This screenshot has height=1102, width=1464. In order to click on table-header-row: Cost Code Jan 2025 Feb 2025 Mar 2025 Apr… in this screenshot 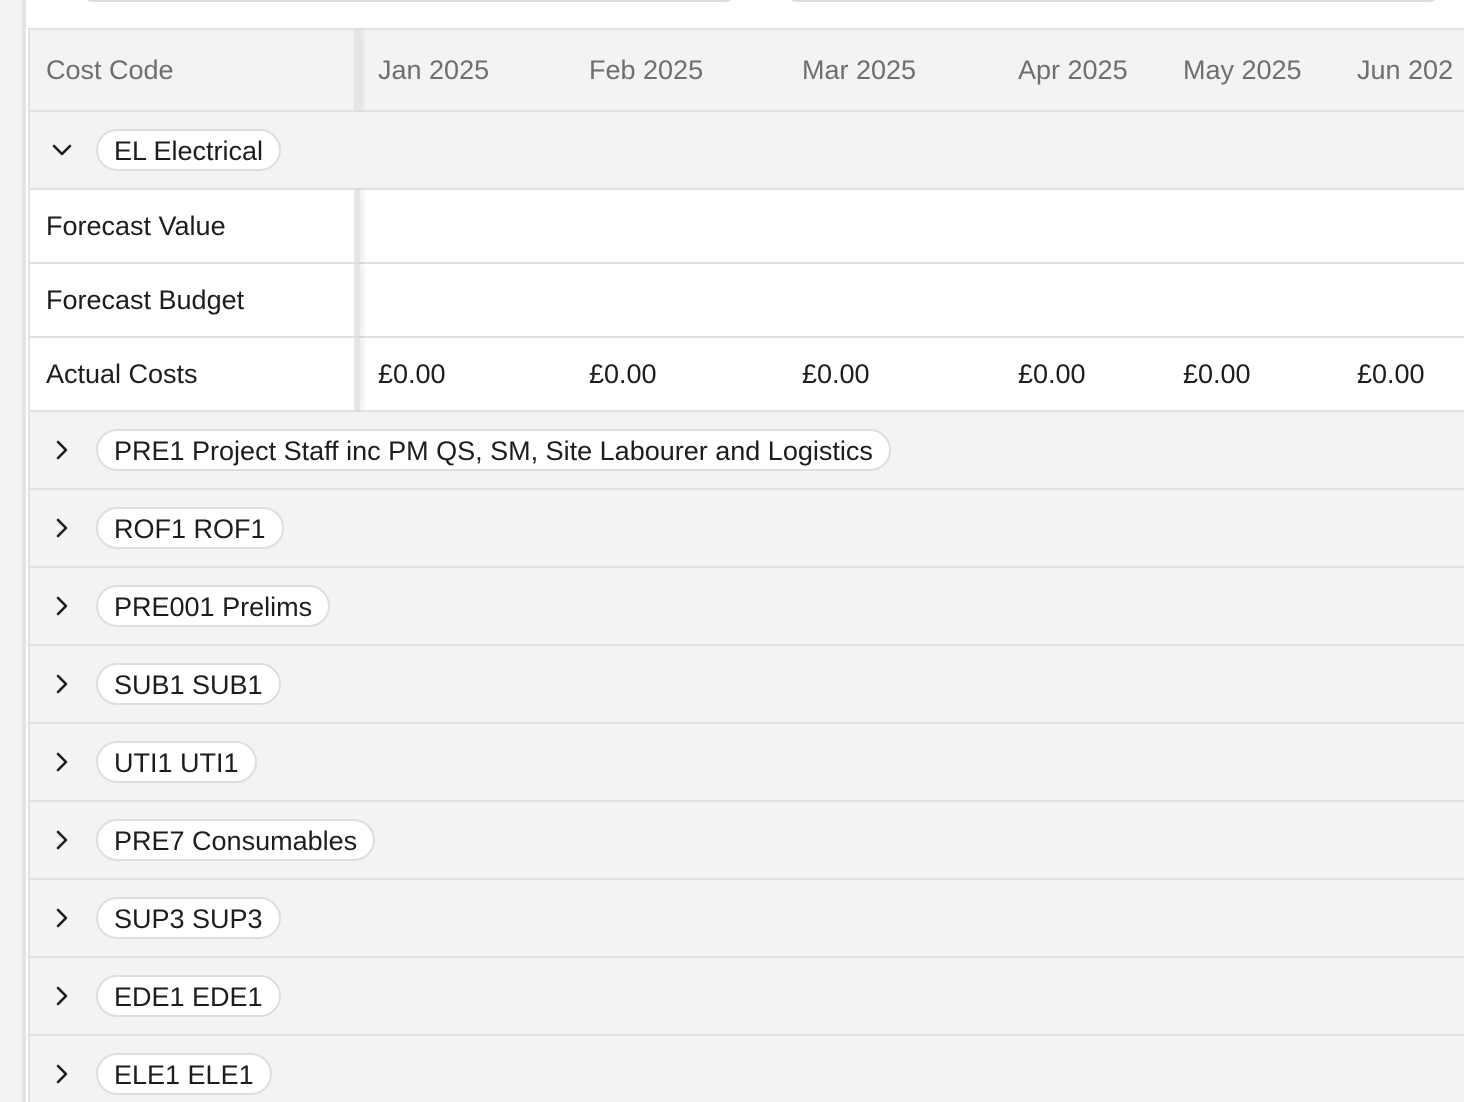, I will do `click(747, 71)`.